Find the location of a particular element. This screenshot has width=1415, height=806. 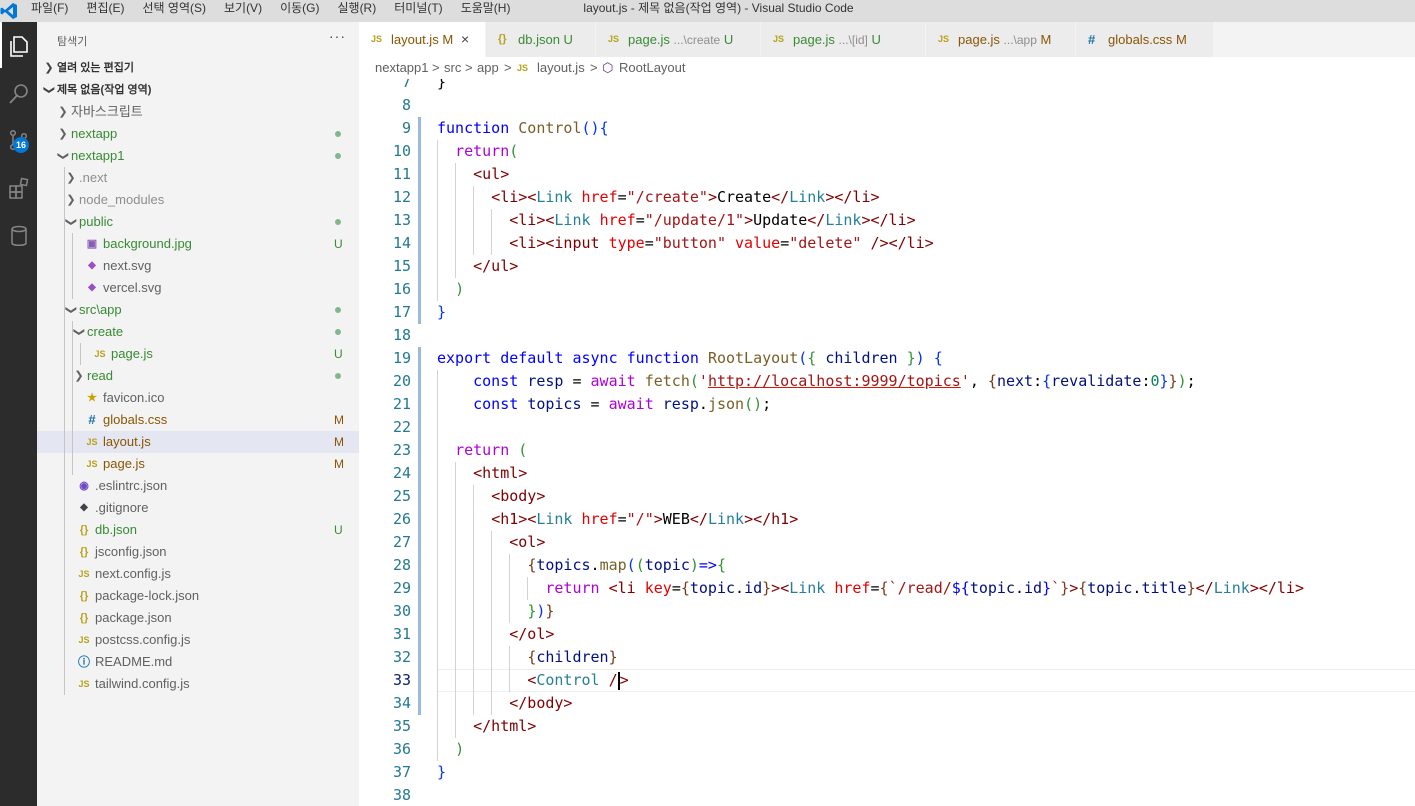

code-token: ${ is located at coordinates (960, 588).